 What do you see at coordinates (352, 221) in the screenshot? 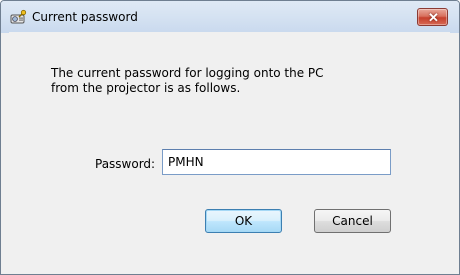
I see `cancel-button: Cancel` at bounding box center [352, 221].